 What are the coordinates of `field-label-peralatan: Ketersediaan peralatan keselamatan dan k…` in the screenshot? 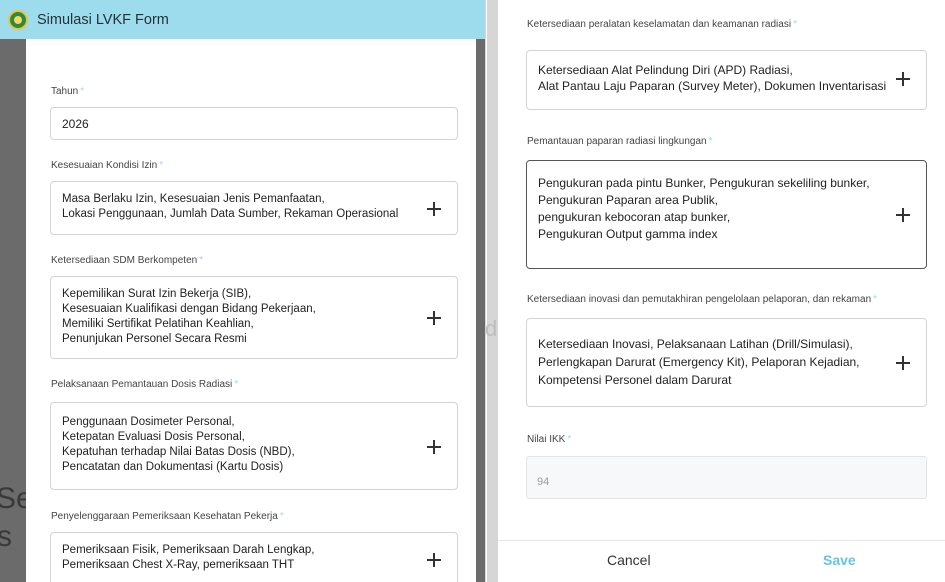 It's located at (662, 24).